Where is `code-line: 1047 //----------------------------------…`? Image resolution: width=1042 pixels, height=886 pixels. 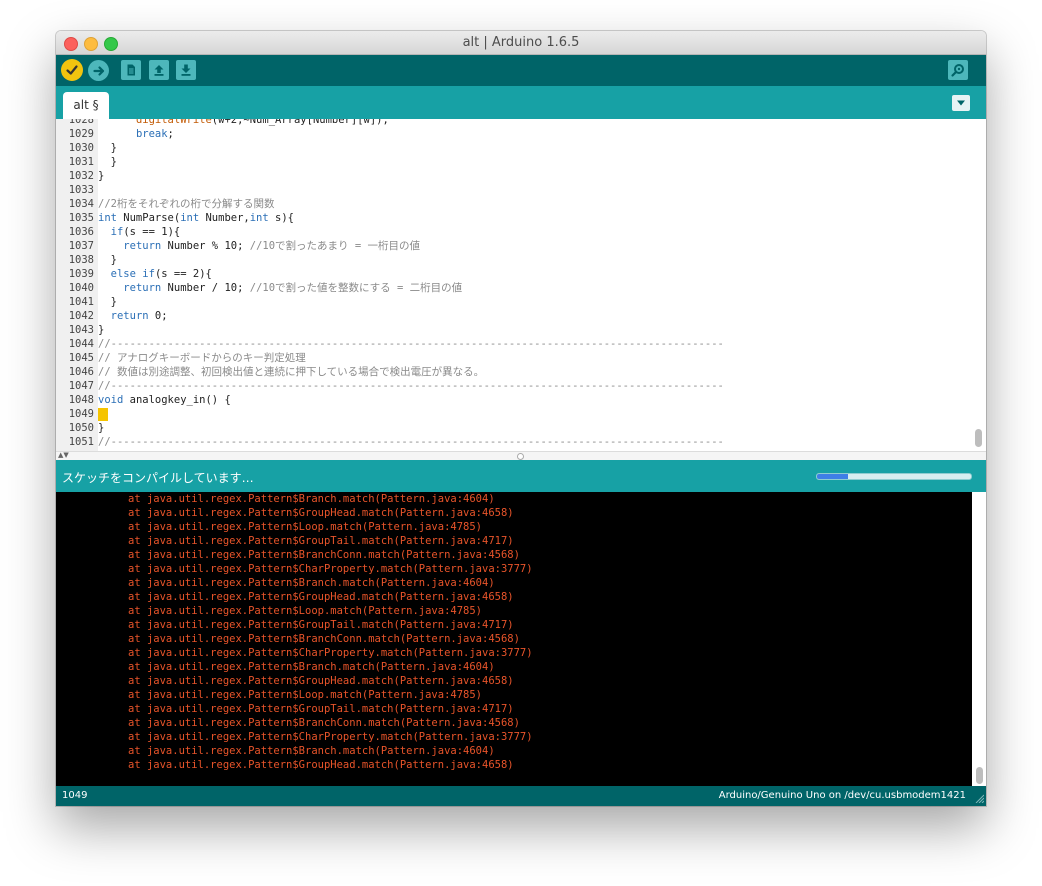 code-line: 1047 //----------------------------------… is located at coordinates (514, 386).